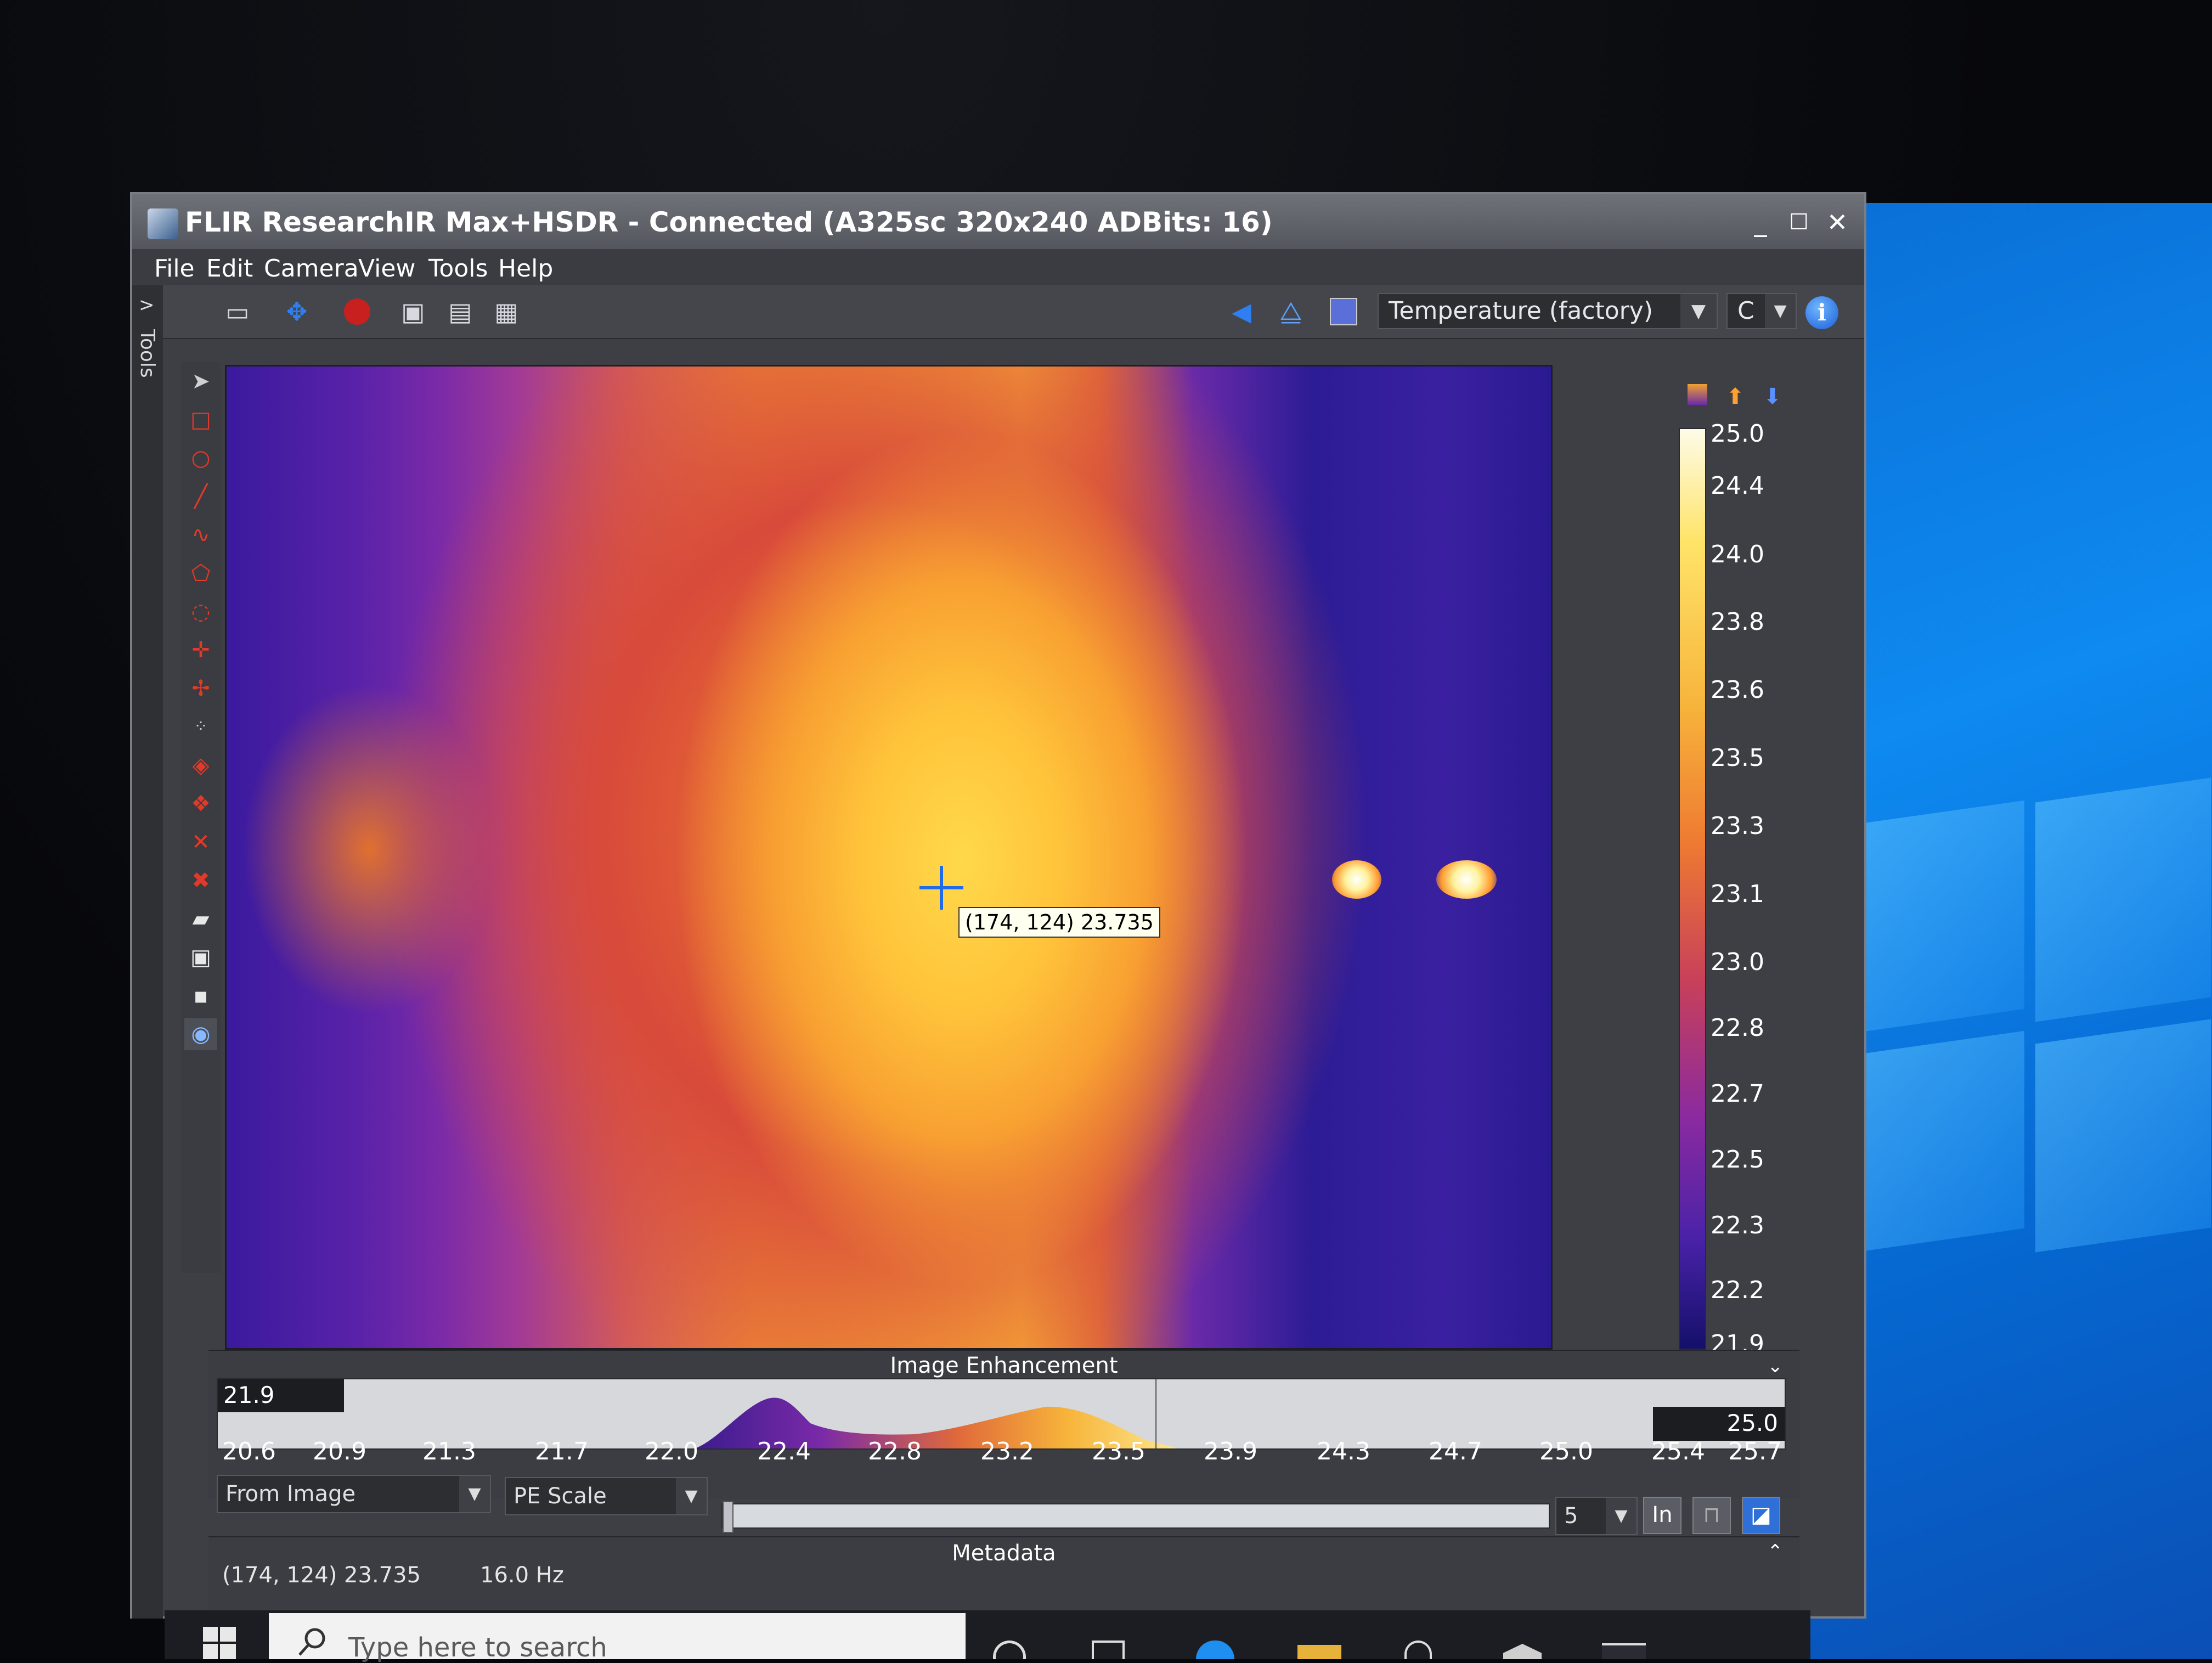 This screenshot has height=1663, width=2212. What do you see at coordinates (1822, 313) in the screenshot?
I see `info-icon: i` at bounding box center [1822, 313].